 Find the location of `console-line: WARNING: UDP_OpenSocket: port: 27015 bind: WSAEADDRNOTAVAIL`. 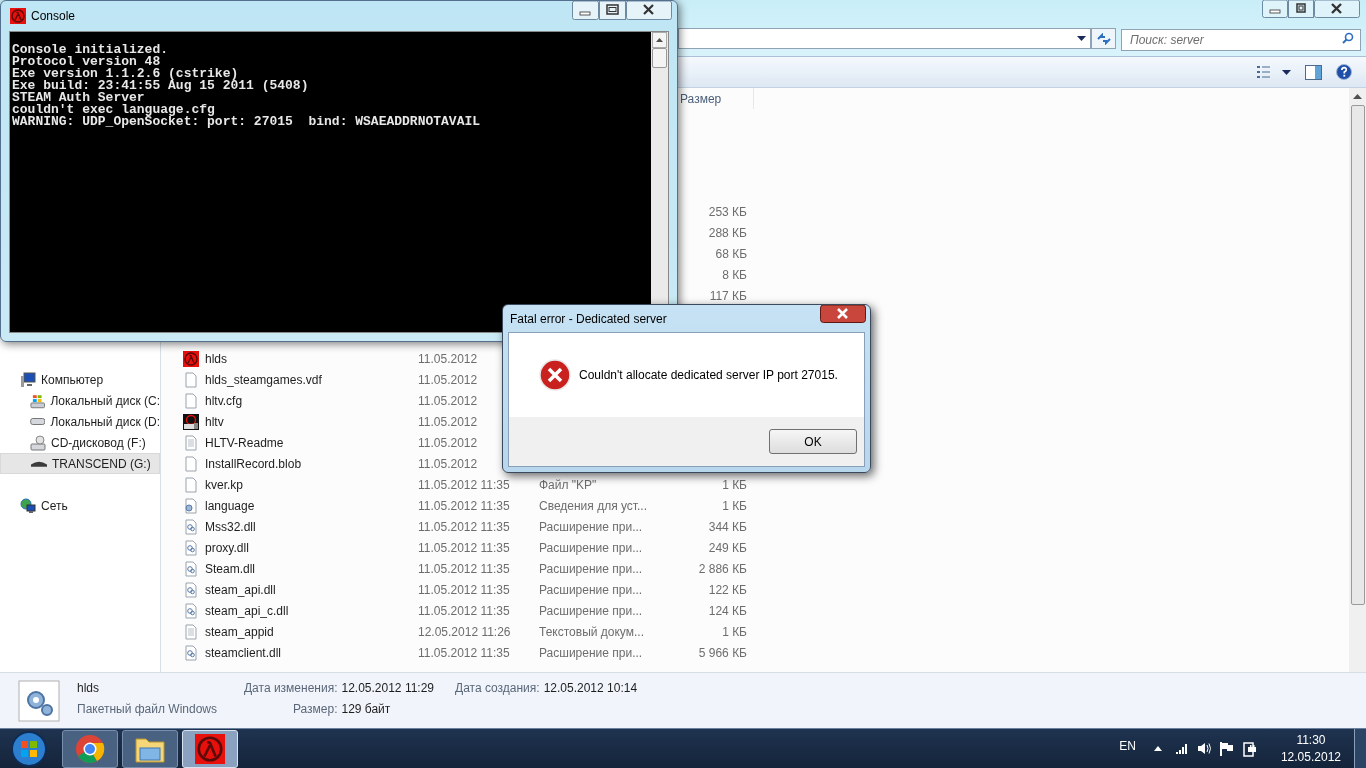

console-line: WARNING: UDP_OpenSocket: port: 27015 bind: WSAEADDRNOTAVAIL is located at coordinates (247, 122).